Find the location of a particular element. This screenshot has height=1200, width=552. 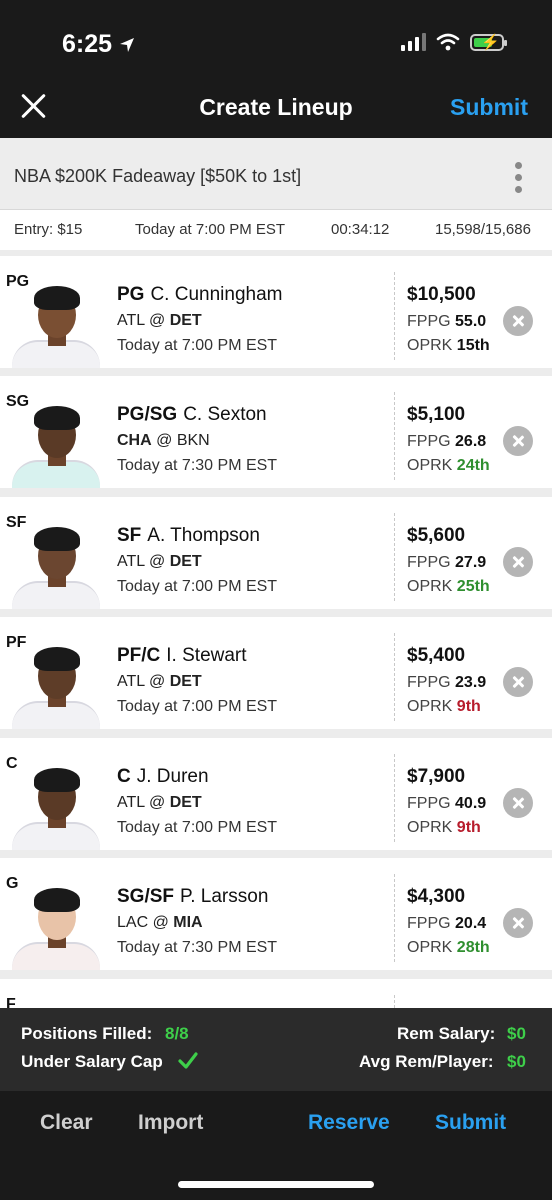

oprk-value: 25th is located at coordinates (473, 586).